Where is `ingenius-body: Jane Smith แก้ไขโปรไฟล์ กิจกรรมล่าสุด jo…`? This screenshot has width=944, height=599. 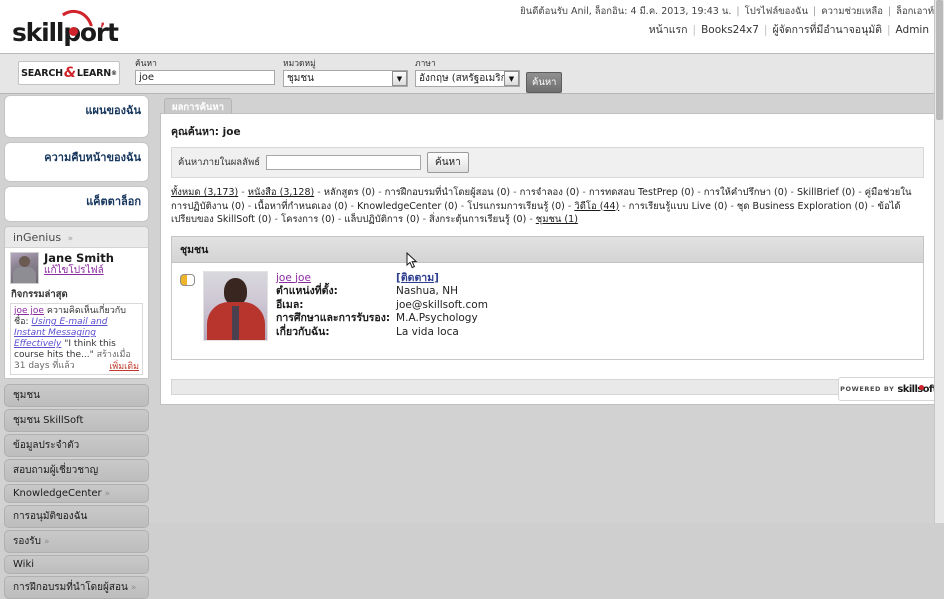 ingenius-body: Jane Smith แก้ไขโปรไฟล์ กิจกรรมล่าสุด jo… is located at coordinates (76, 312).